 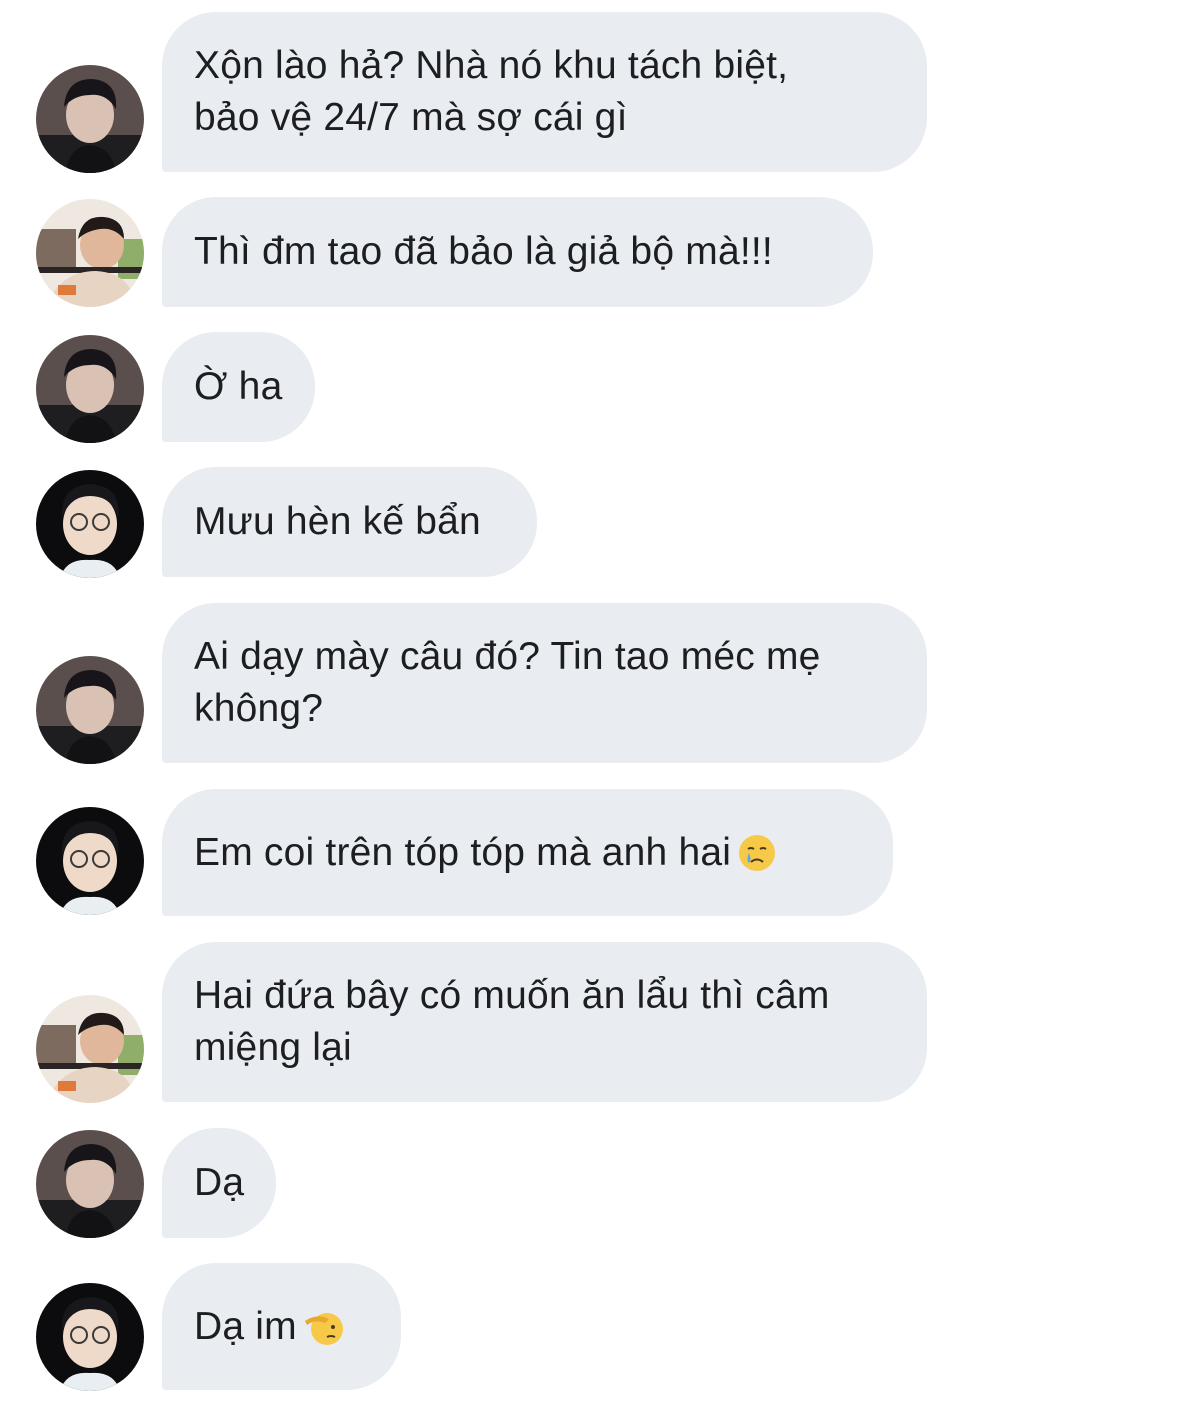 I want to click on message-bubble: Dạ, so click(x=219, y=1183).